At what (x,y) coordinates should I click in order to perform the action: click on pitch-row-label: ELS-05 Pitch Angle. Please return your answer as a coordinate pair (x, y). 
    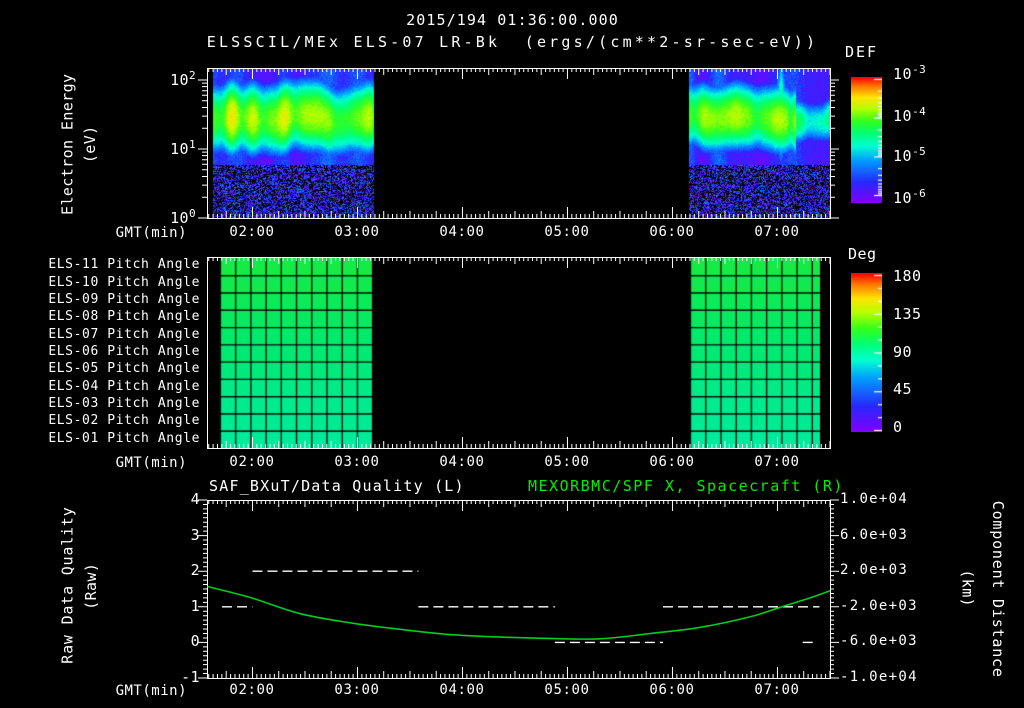
    Looking at the image, I should click on (124, 369).